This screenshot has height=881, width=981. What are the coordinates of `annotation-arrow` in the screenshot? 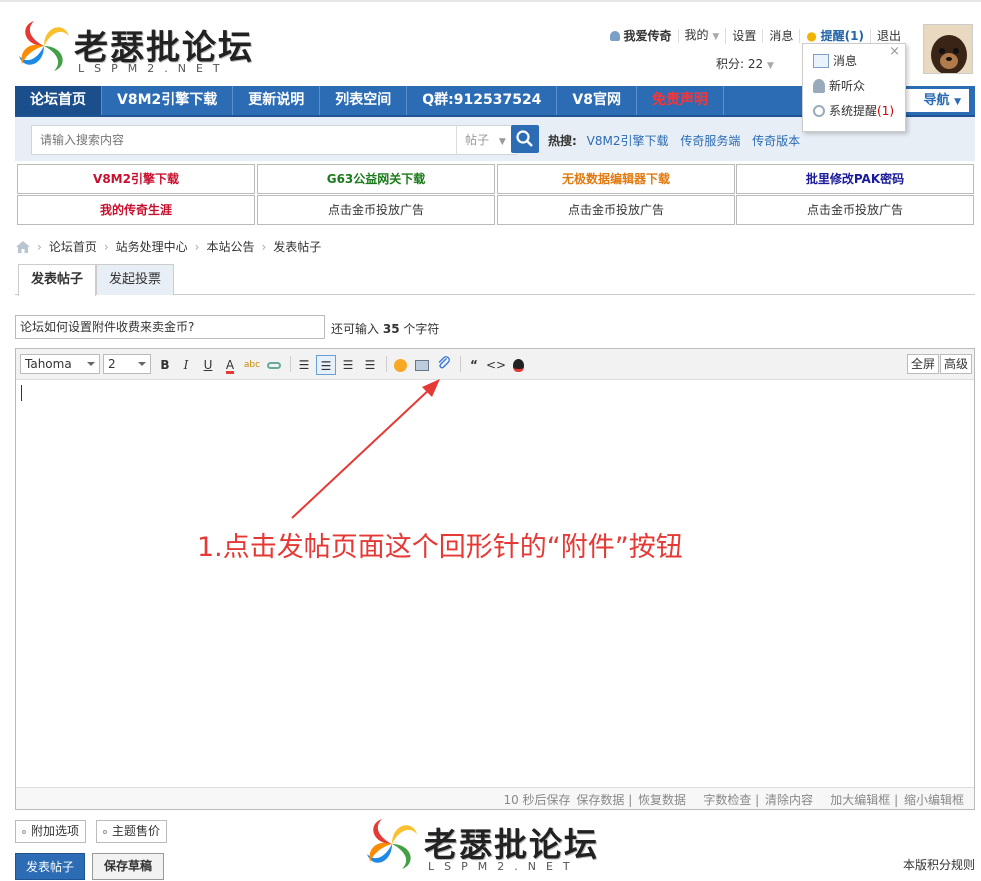 It's located at (365, 449).